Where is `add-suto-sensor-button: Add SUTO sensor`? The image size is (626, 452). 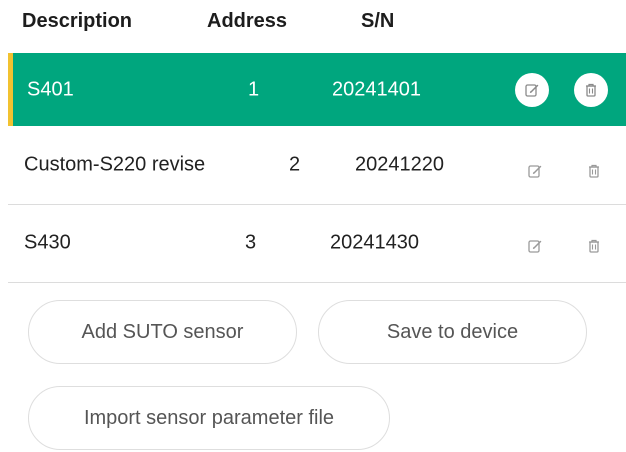
add-suto-sensor-button: Add SUTO sensor is located at coordinates (162, 332).